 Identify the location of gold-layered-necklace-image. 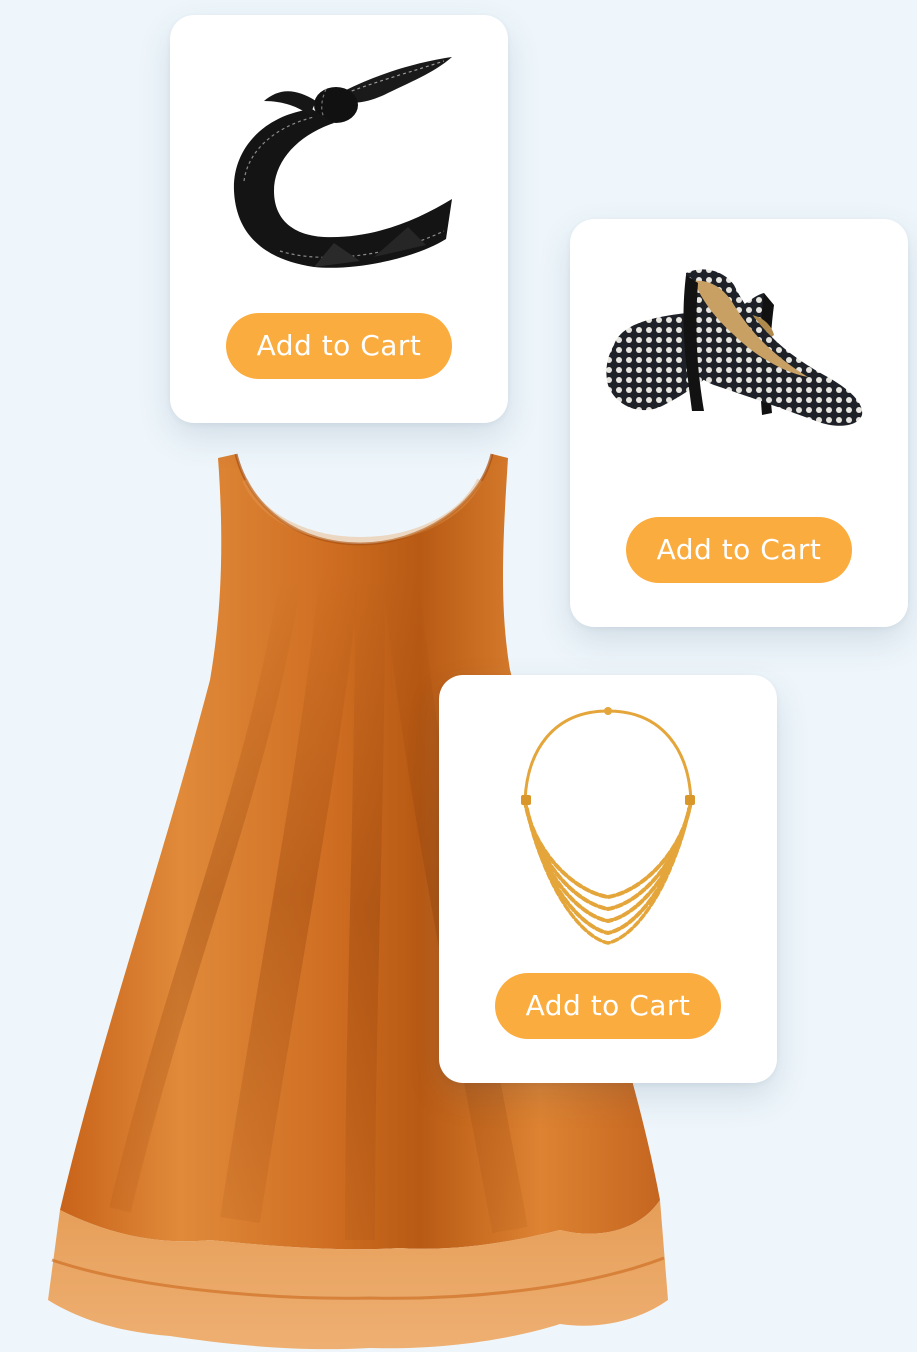
(608, 826).